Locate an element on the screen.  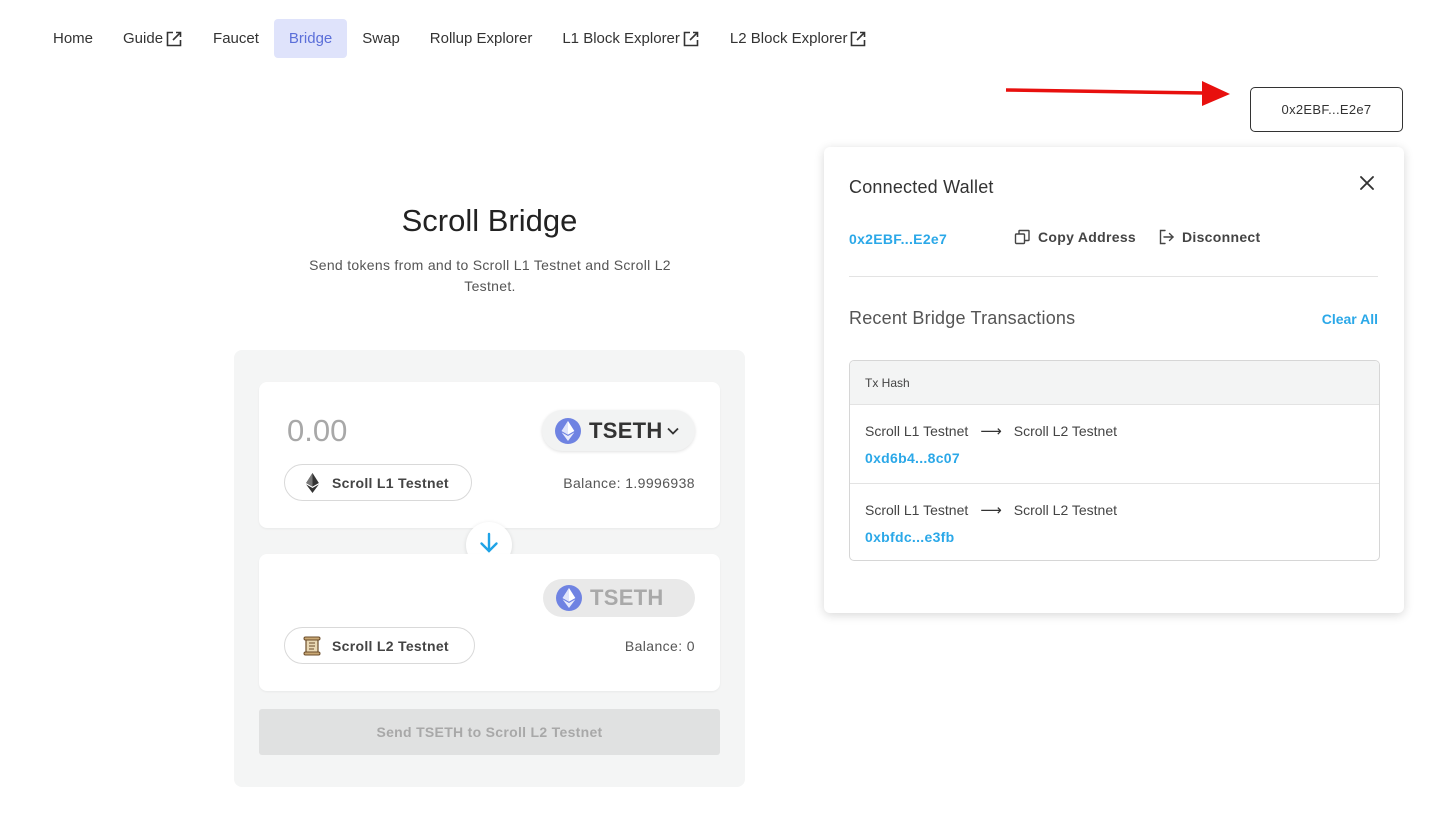
nav-l1-block-explorer: L1 Block Explorer is located at coordinates (631, 38).